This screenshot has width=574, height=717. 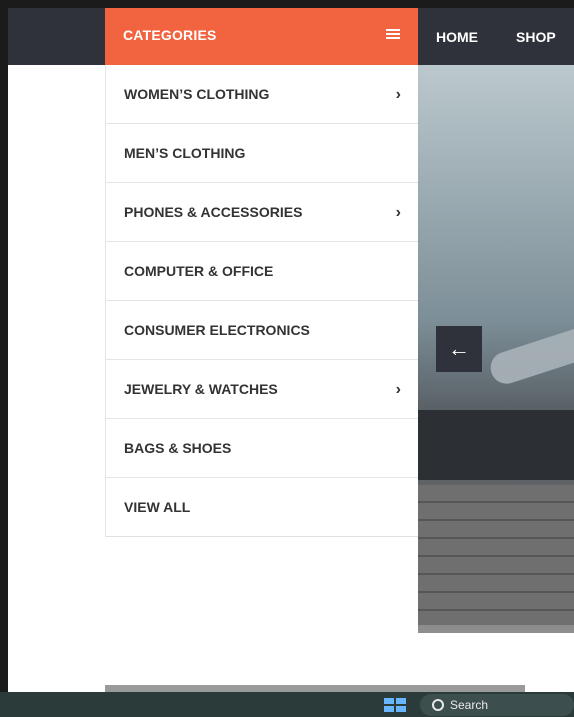 I want to click on category-item-consumer-electronics: CONSUMER ELECTRONICS, so click(x=262, y=330).